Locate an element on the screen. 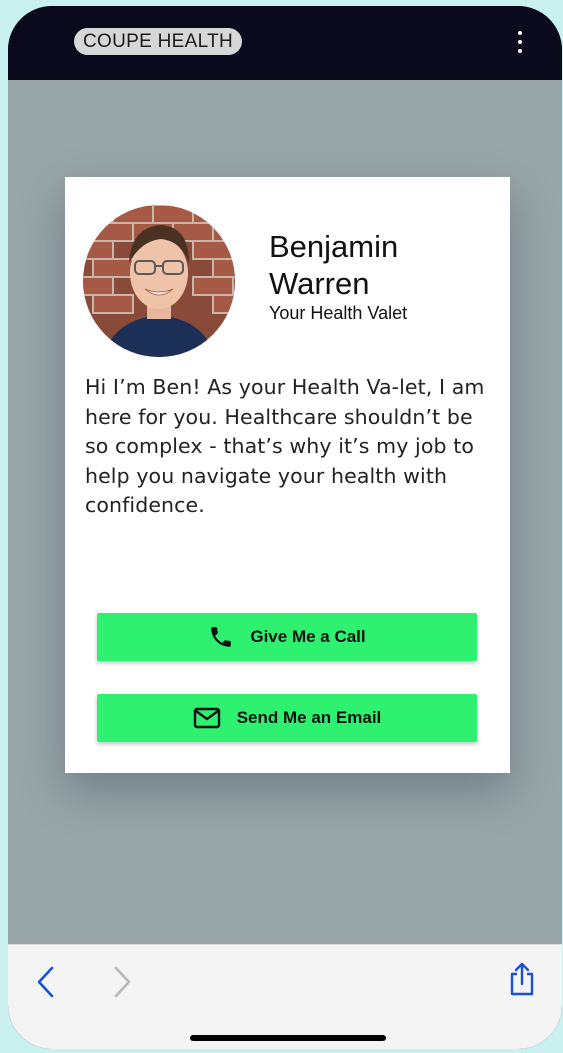 This screenshot has width=563, height=1053. browser-toolbar is located at coordinates (285, 996).